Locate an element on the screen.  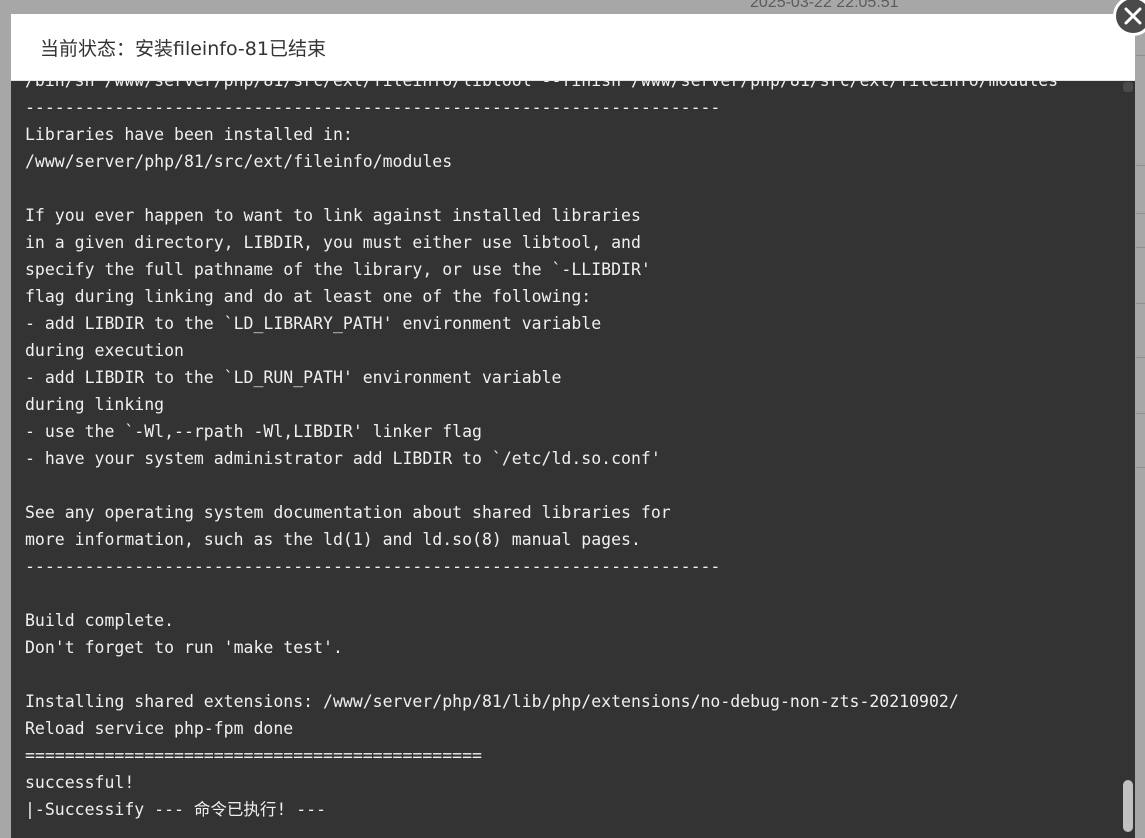
dialog-title: 当前状态：安装fileinfo-81已结束 is located at coordinates (183, 49).